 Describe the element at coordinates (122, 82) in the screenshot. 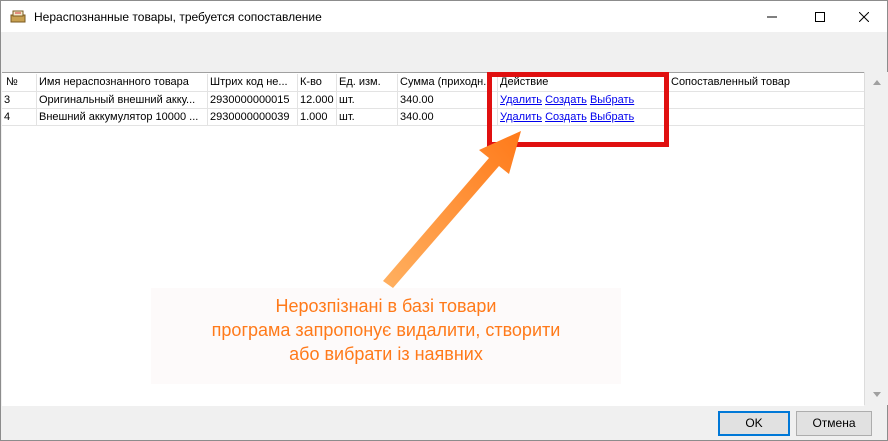

I see `column-header-name: Имя нераспознанного товара` at that location.